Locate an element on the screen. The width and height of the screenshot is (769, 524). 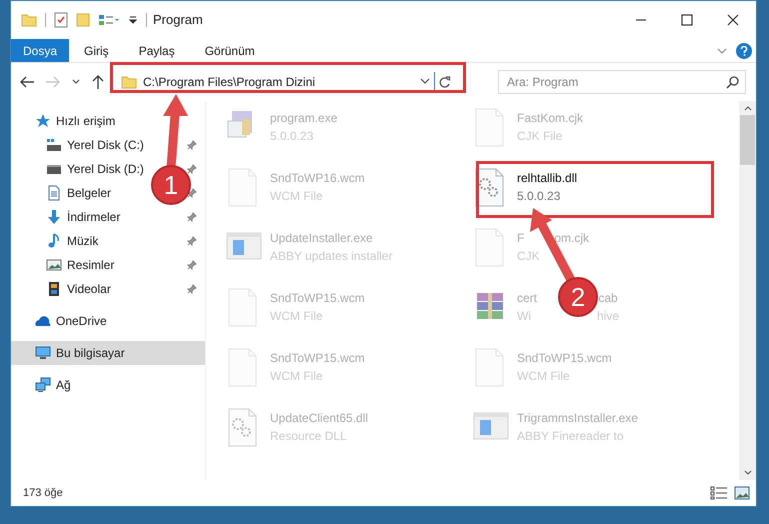
star-icon is located at coordinates (43, 121).